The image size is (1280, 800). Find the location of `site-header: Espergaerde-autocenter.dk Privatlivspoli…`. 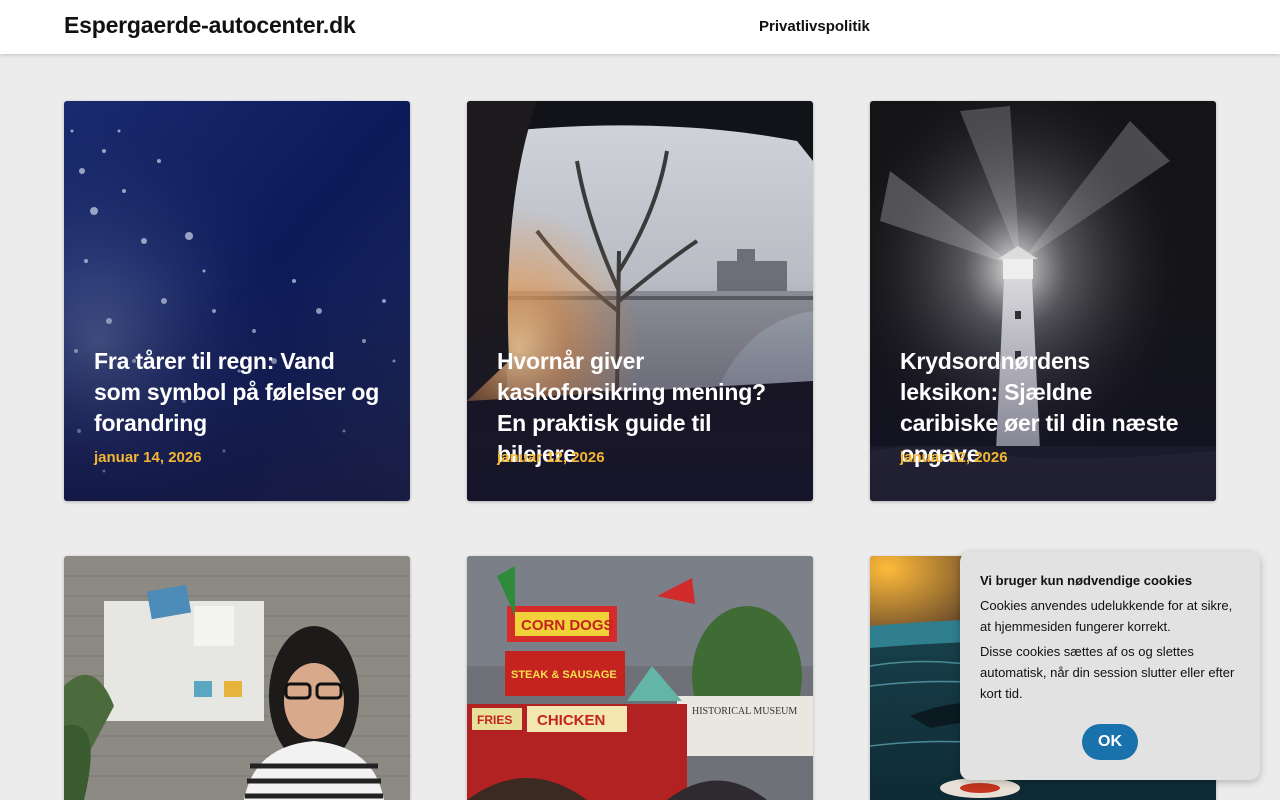

site-header: Espergaerde-autocenter.dk Privatlivspoli… is located at coordinates (640, 27).